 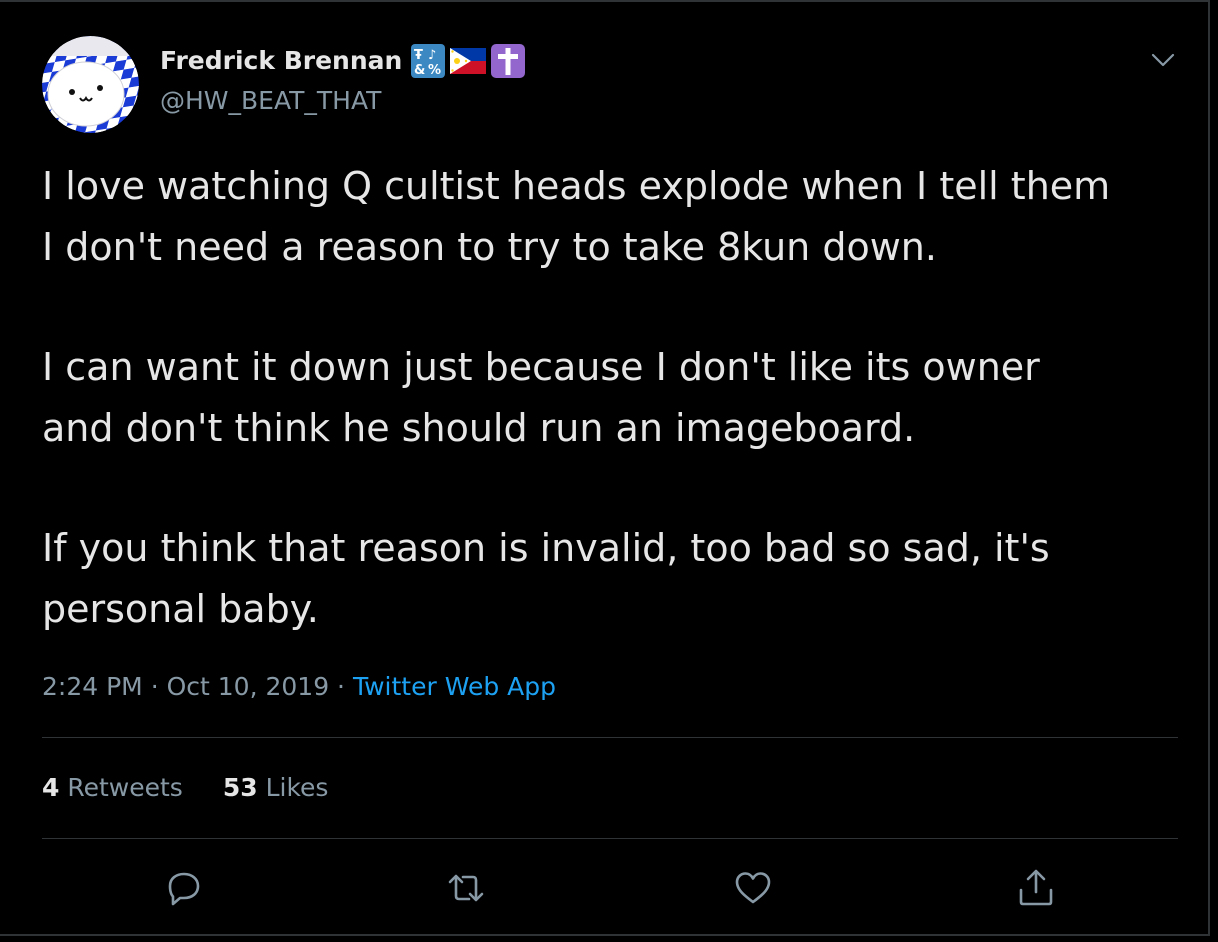 I want to click on retweets-stat: 4 Retweets, so click(x=112, y=787).